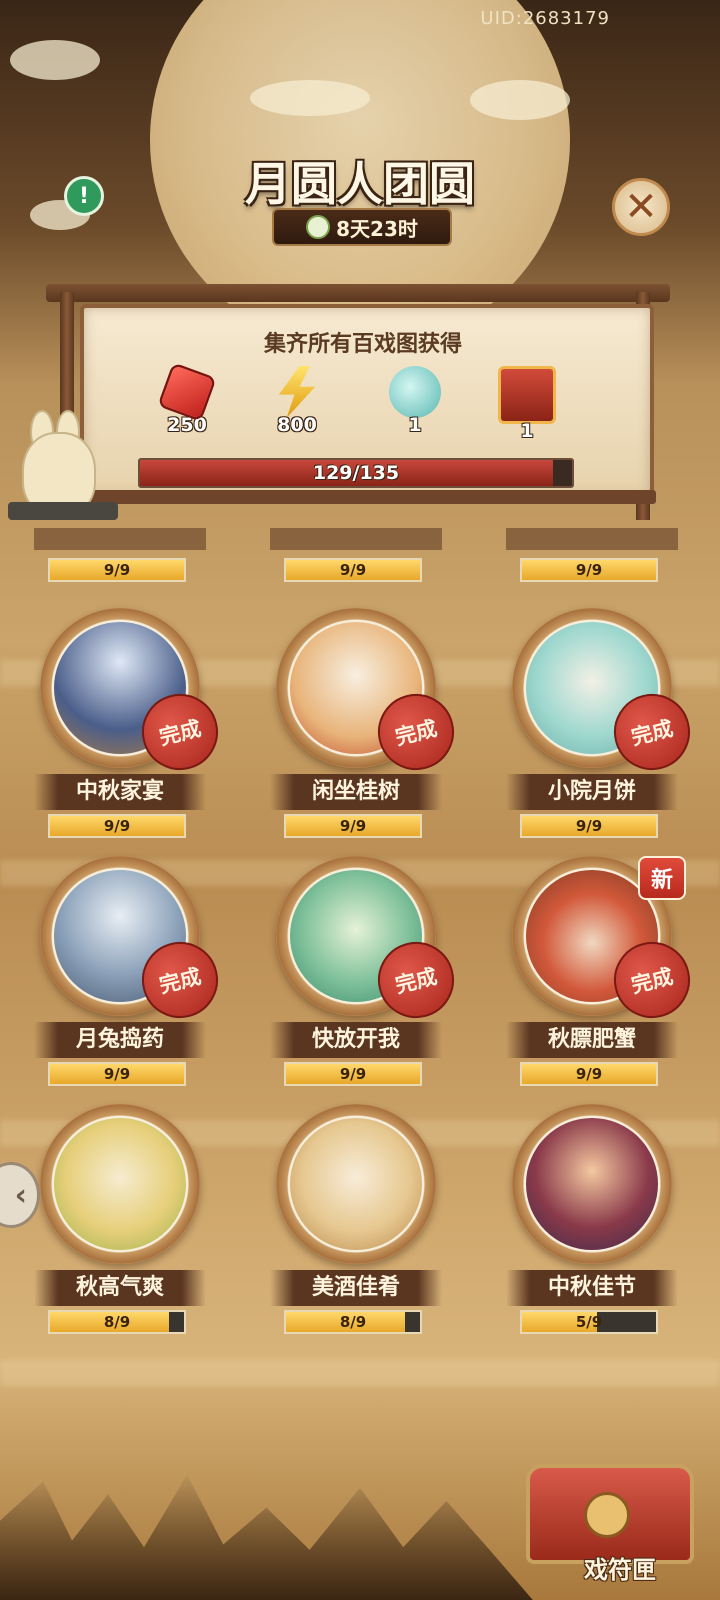 Image resolution: width=720 pixels, height=1600 pixels. What do you see at coordinates (120, 1288) in the screenshot?
I see `card-name: 秋高气爽` at bounding box center [120, 1288].